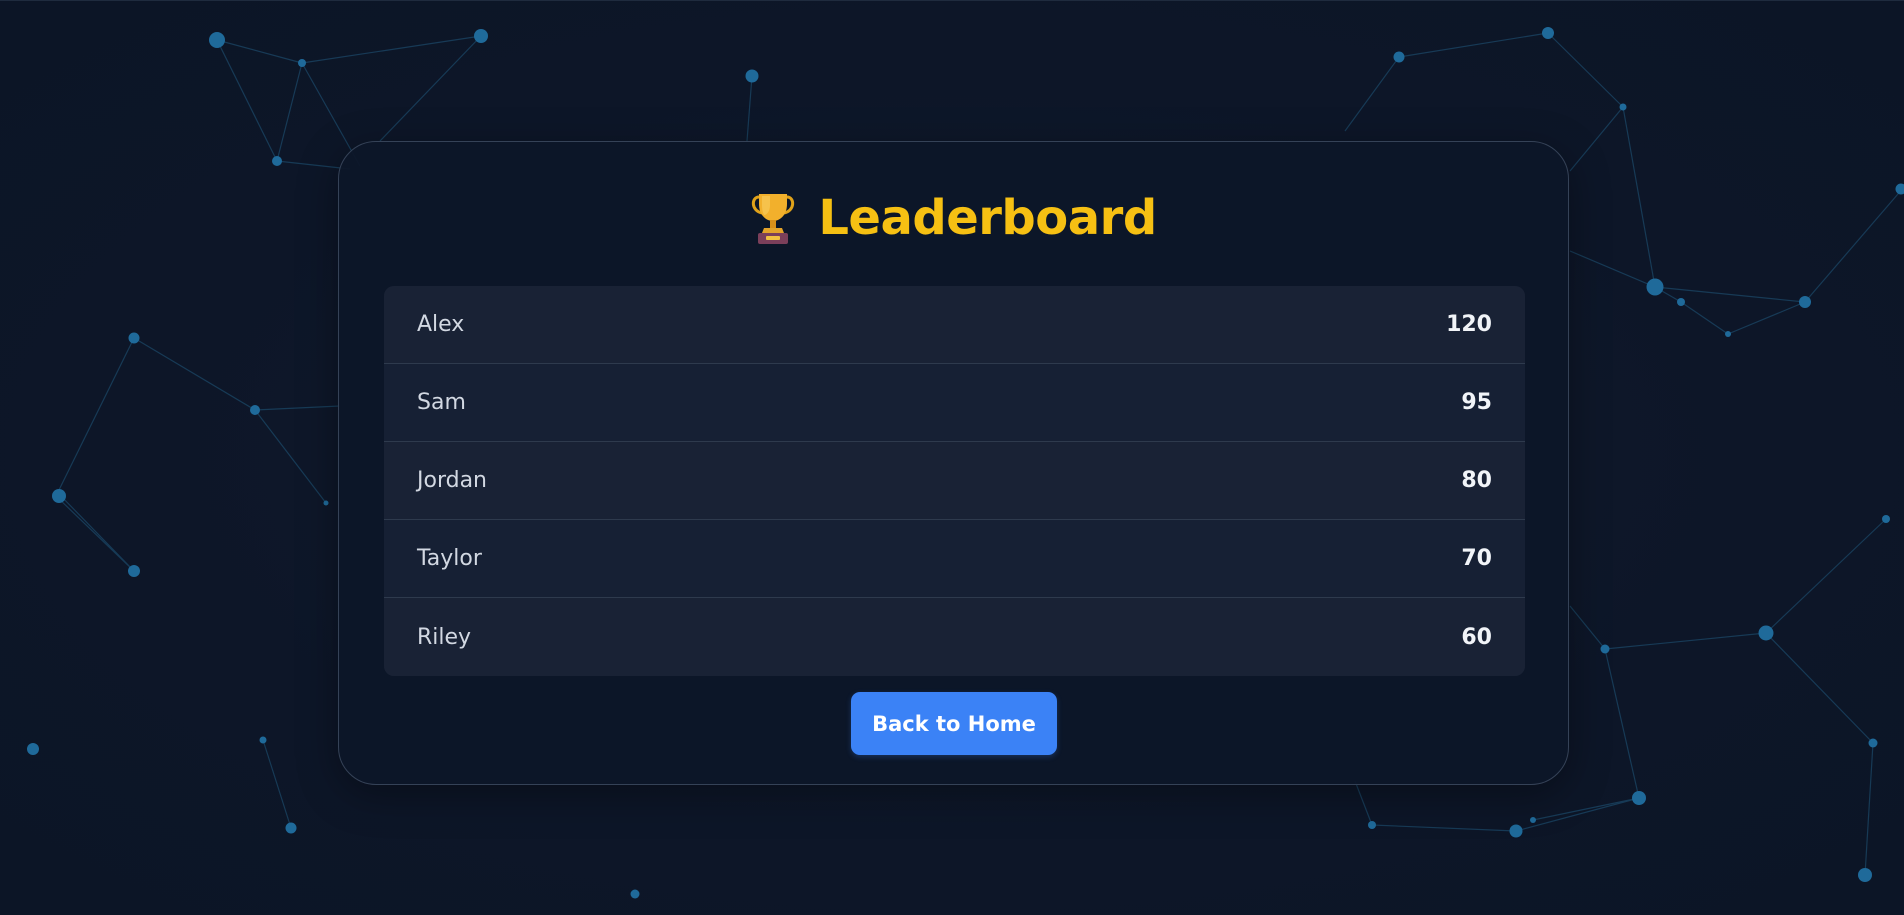 This screenshot has height=915, width=1904. I want to click on player-name: Riley, so click(444, 637).